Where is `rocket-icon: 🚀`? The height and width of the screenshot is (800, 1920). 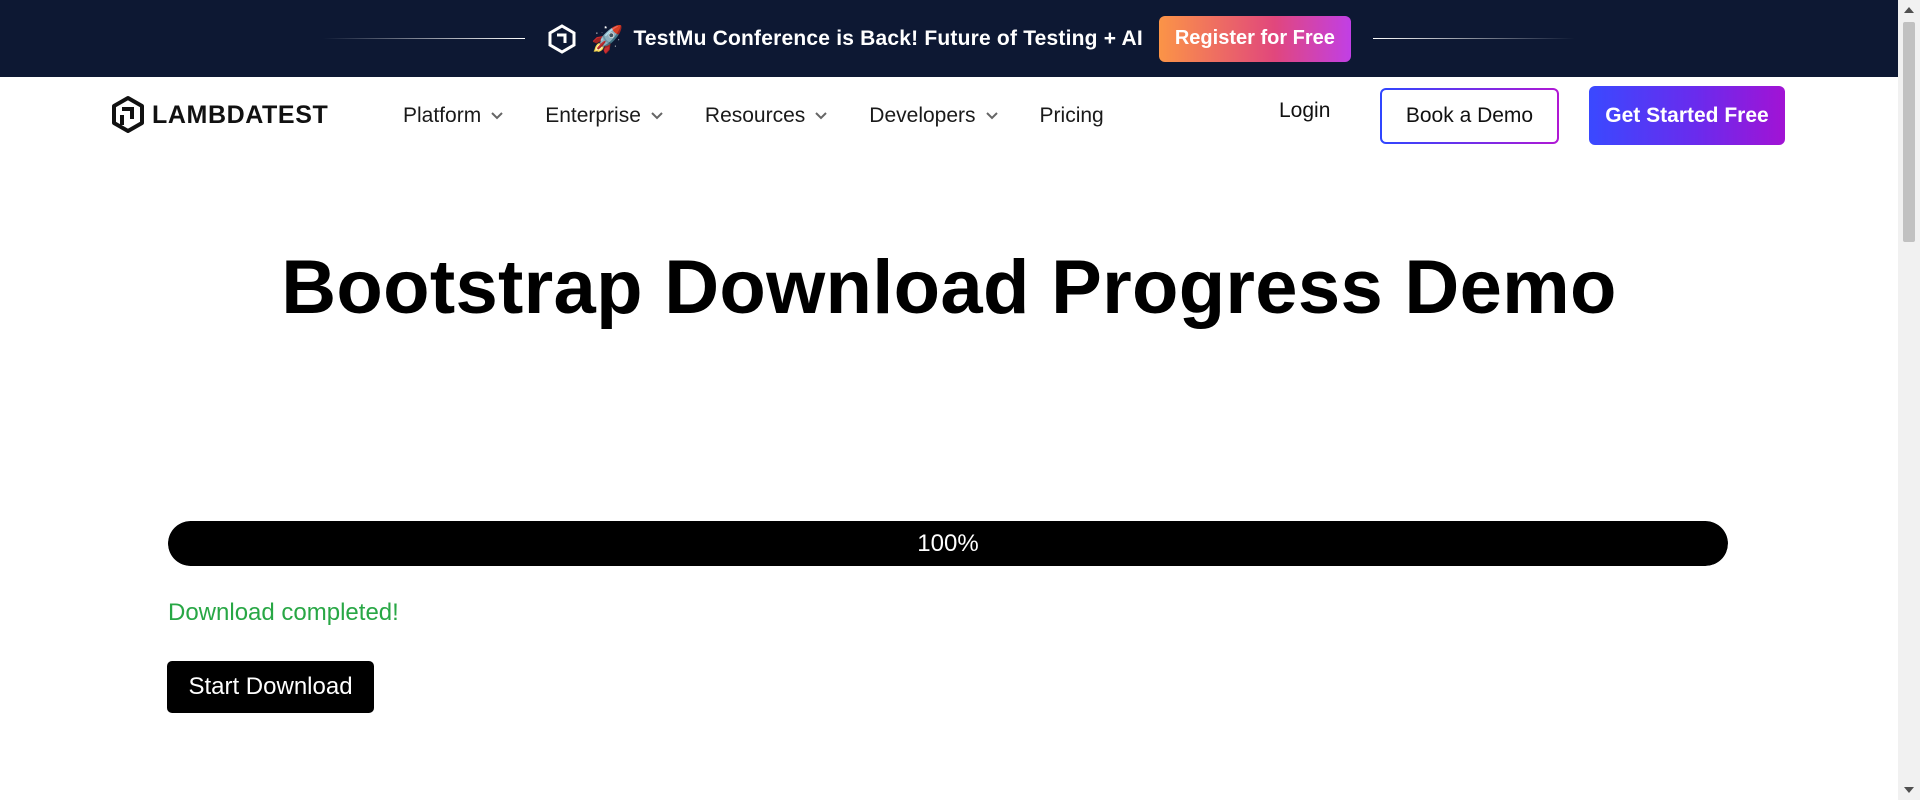 rocket-icon: 🚀 is located at coordinates (607, 38).